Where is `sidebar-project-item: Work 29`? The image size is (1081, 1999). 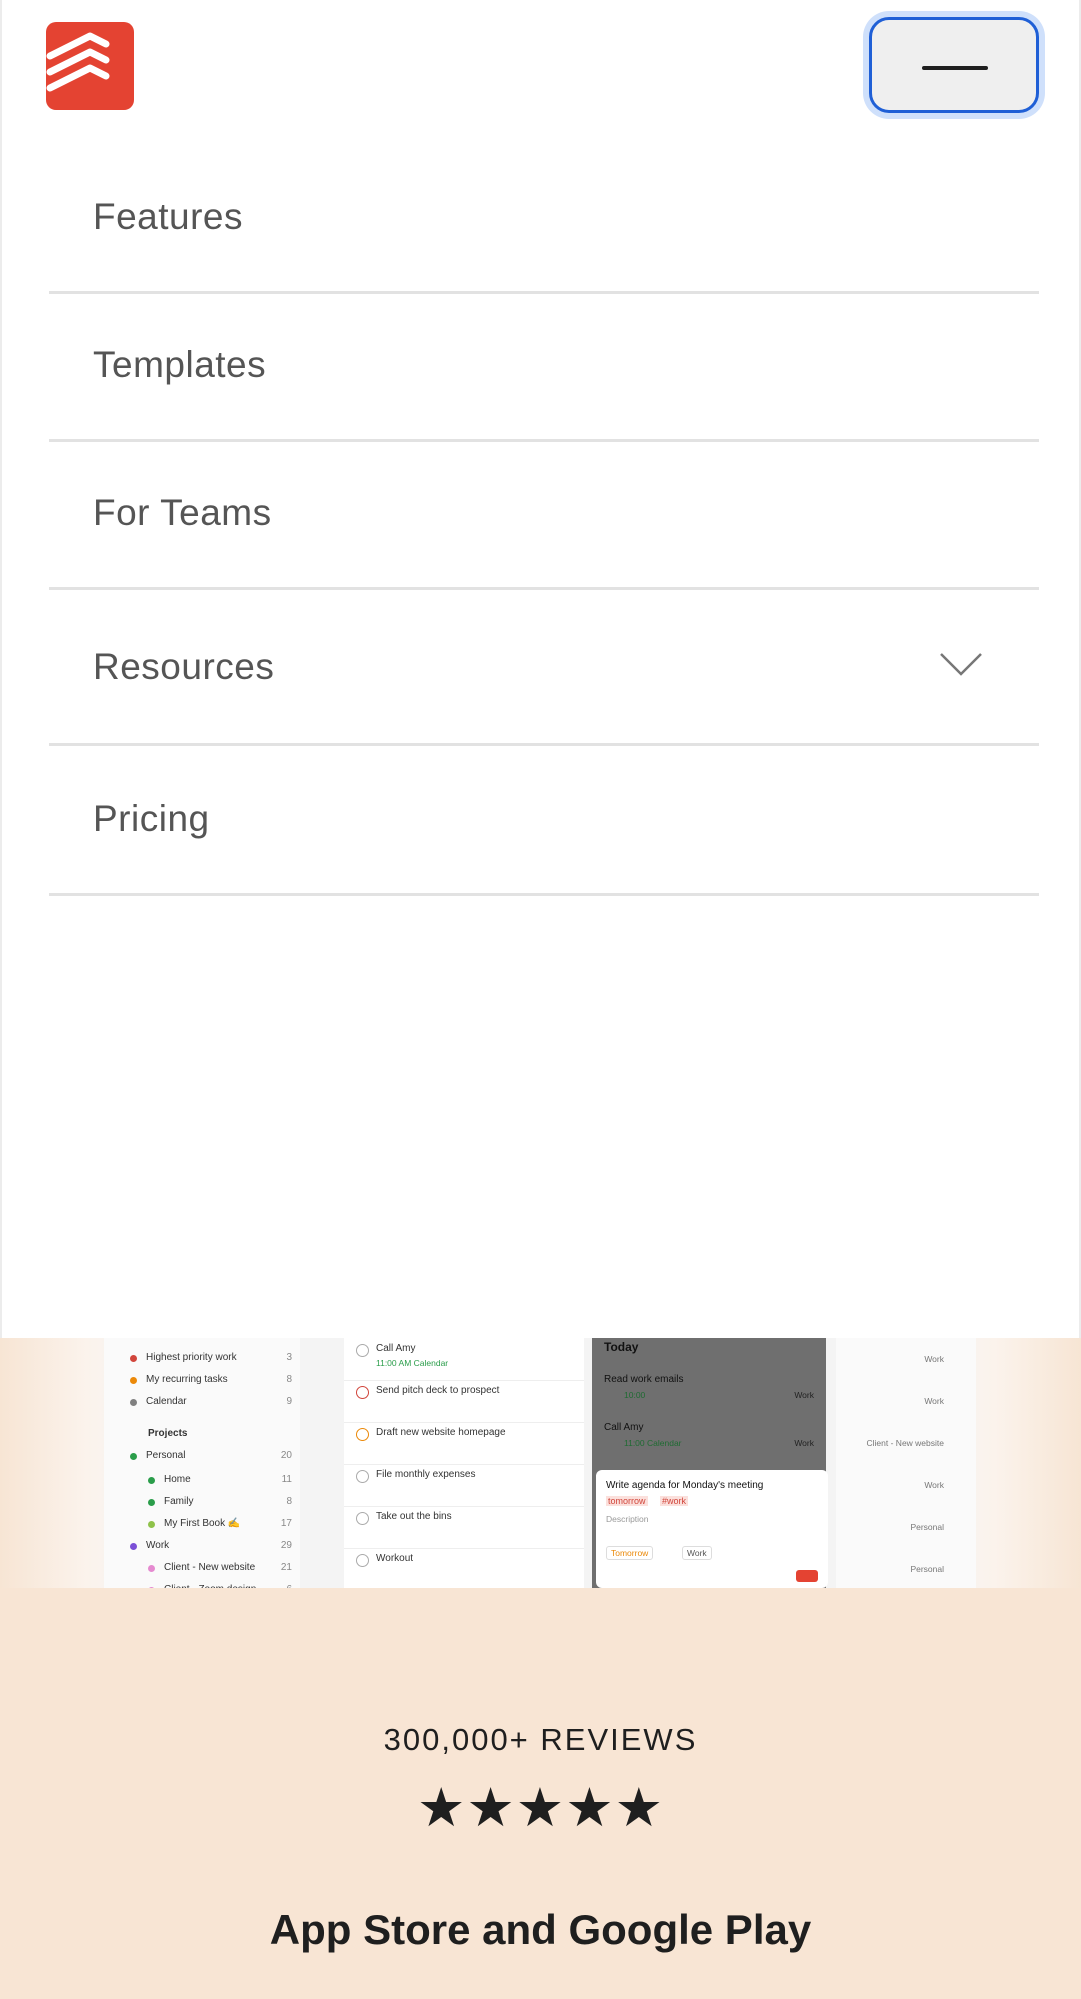 sidebar-project-item: Work 29 is located at coordinates (202, 1547).